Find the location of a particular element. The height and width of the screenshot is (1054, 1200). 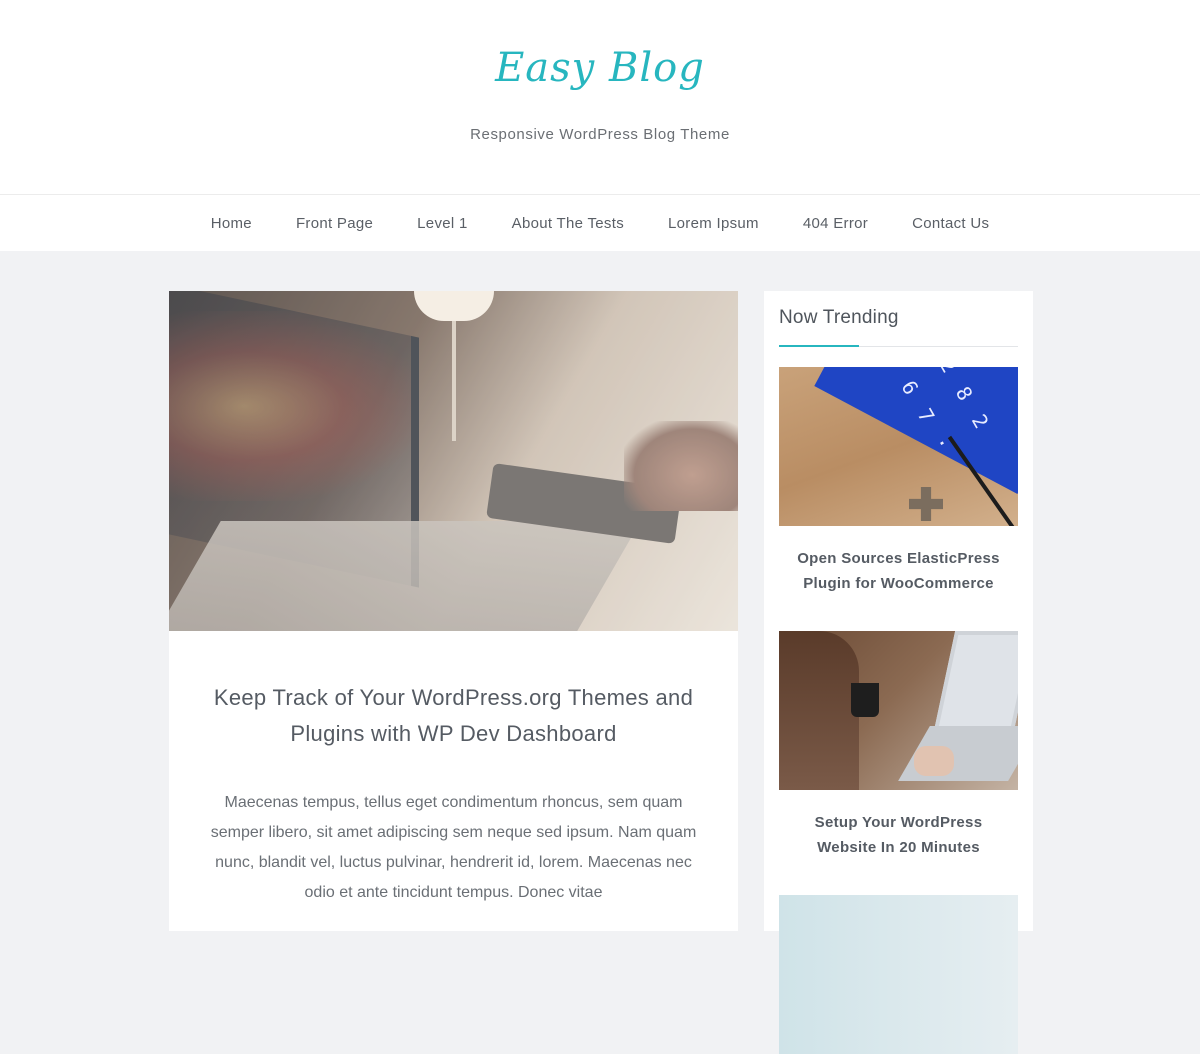

trending-item is located at coordinates (898, 974).